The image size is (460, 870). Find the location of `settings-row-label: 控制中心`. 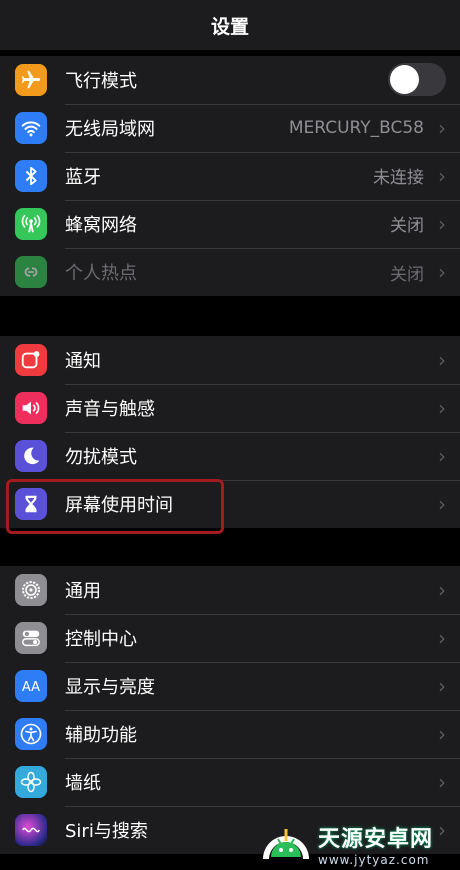

settings-row-label: 控制中心 is located at coordinates (101, 639).